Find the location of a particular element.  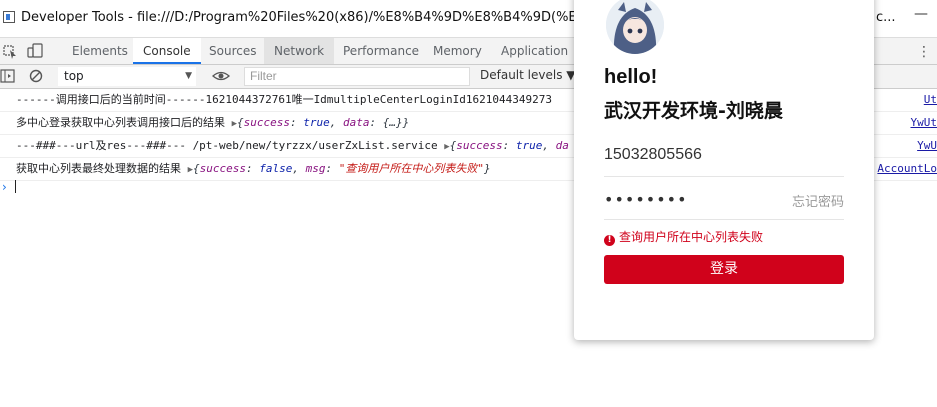

obj-success: false is located at coordinates (276, 168).